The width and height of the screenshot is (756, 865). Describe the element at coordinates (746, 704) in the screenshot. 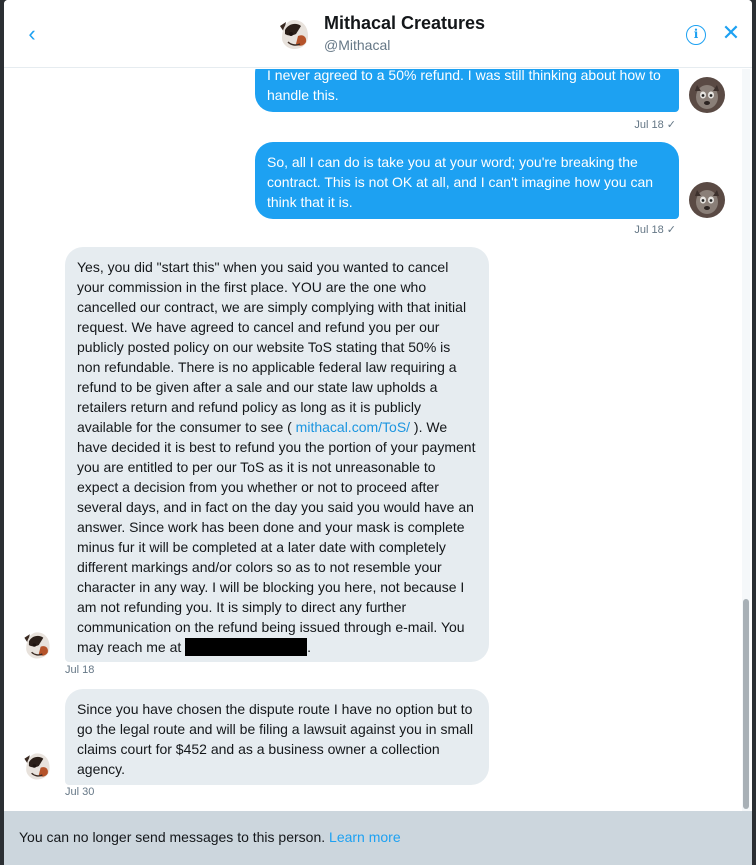

I see `scrollbar-thumb` at that location.